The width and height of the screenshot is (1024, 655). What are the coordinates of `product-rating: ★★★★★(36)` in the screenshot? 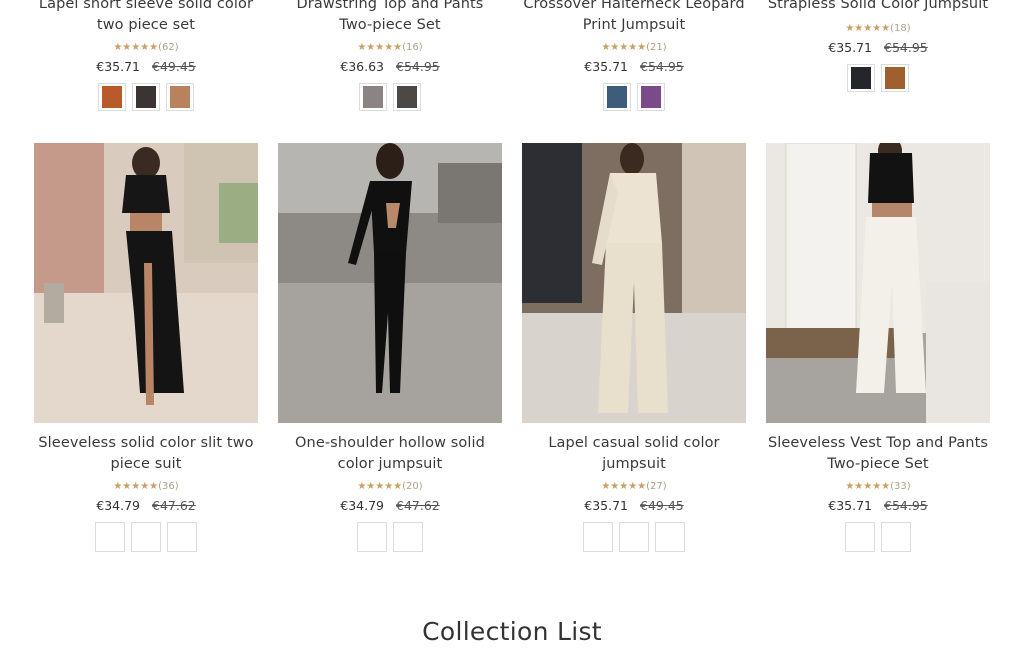 It's located at (146, 487).